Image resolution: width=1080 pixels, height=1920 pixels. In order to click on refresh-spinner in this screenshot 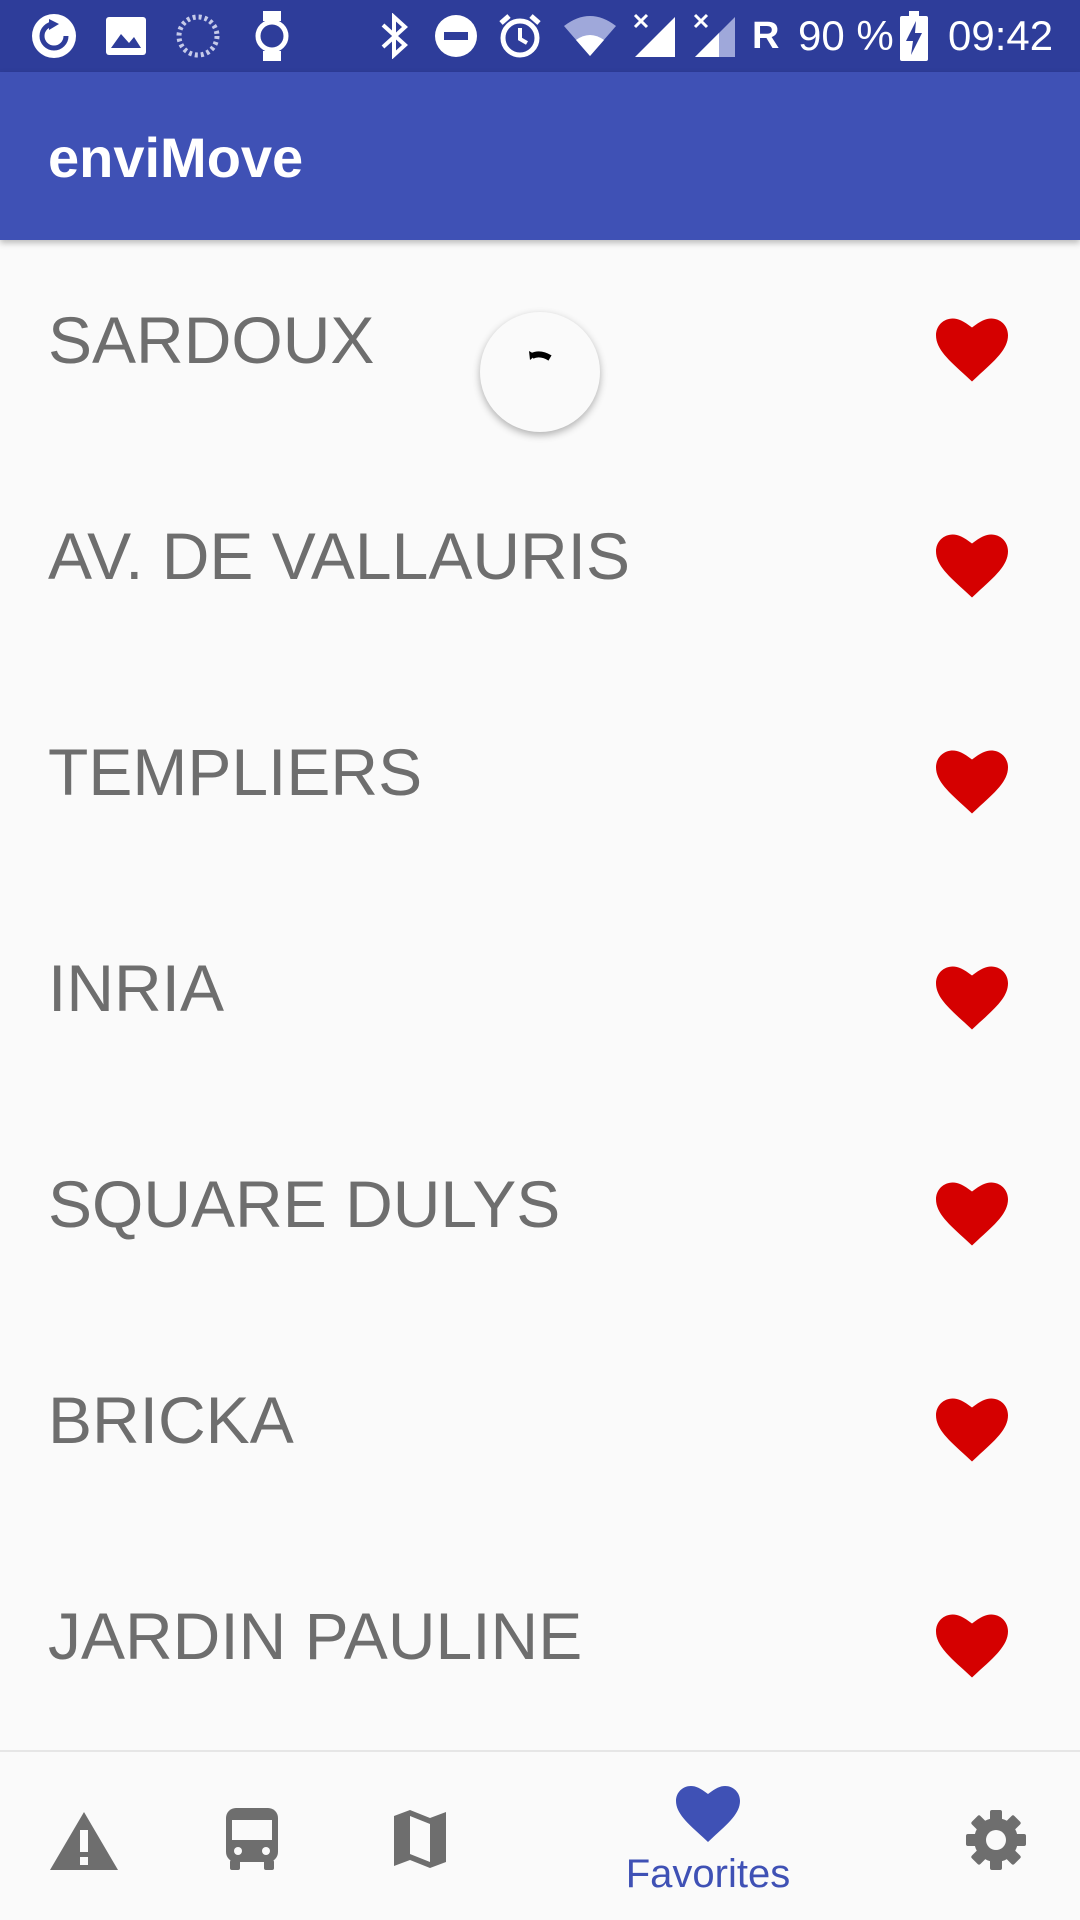, I will do `click(540, 372)`.